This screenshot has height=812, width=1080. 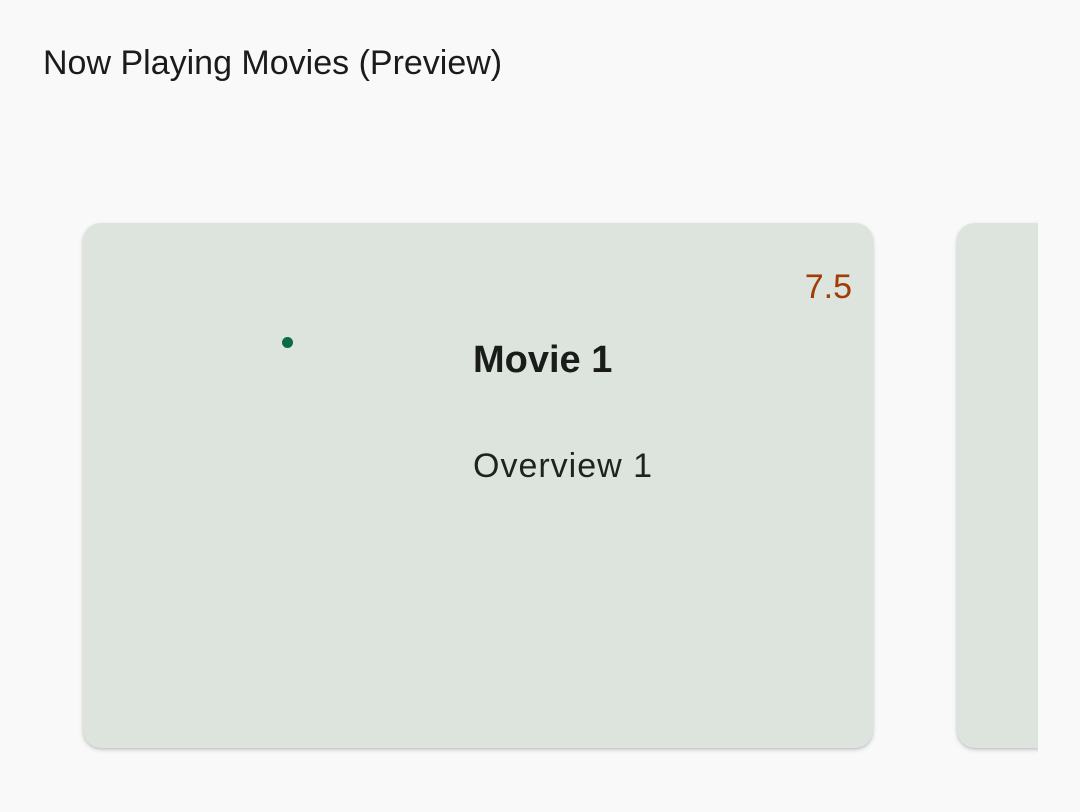 I want to click on movie-rating: 7.5, so click(x=828, y=287).